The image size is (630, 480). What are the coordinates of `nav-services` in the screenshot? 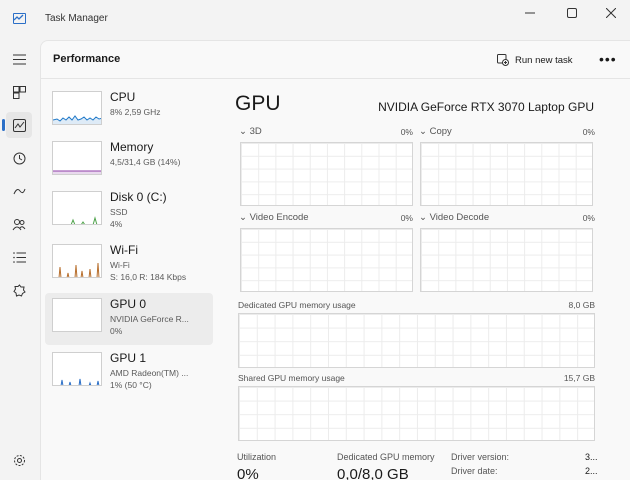 It's located at (19, 290).